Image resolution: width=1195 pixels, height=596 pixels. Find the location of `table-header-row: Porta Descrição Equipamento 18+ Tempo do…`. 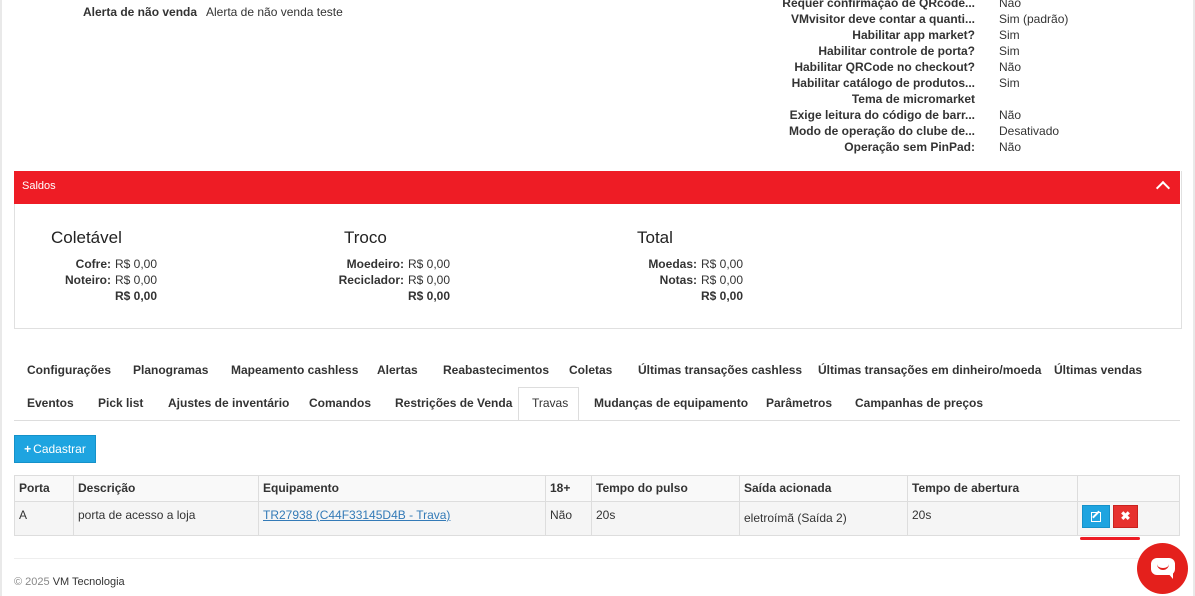

table-header-row: Porta Descrição Equipamento 18+ Tempo do… is located at coordinates (597, 489).